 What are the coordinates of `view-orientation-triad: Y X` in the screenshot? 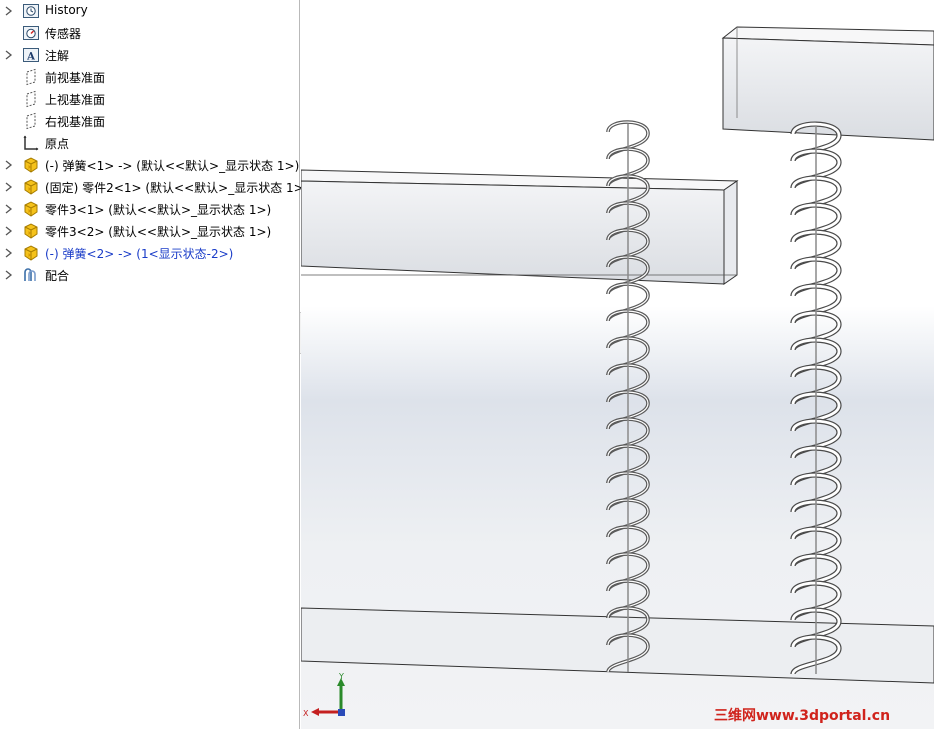 It's located at (324, 695).